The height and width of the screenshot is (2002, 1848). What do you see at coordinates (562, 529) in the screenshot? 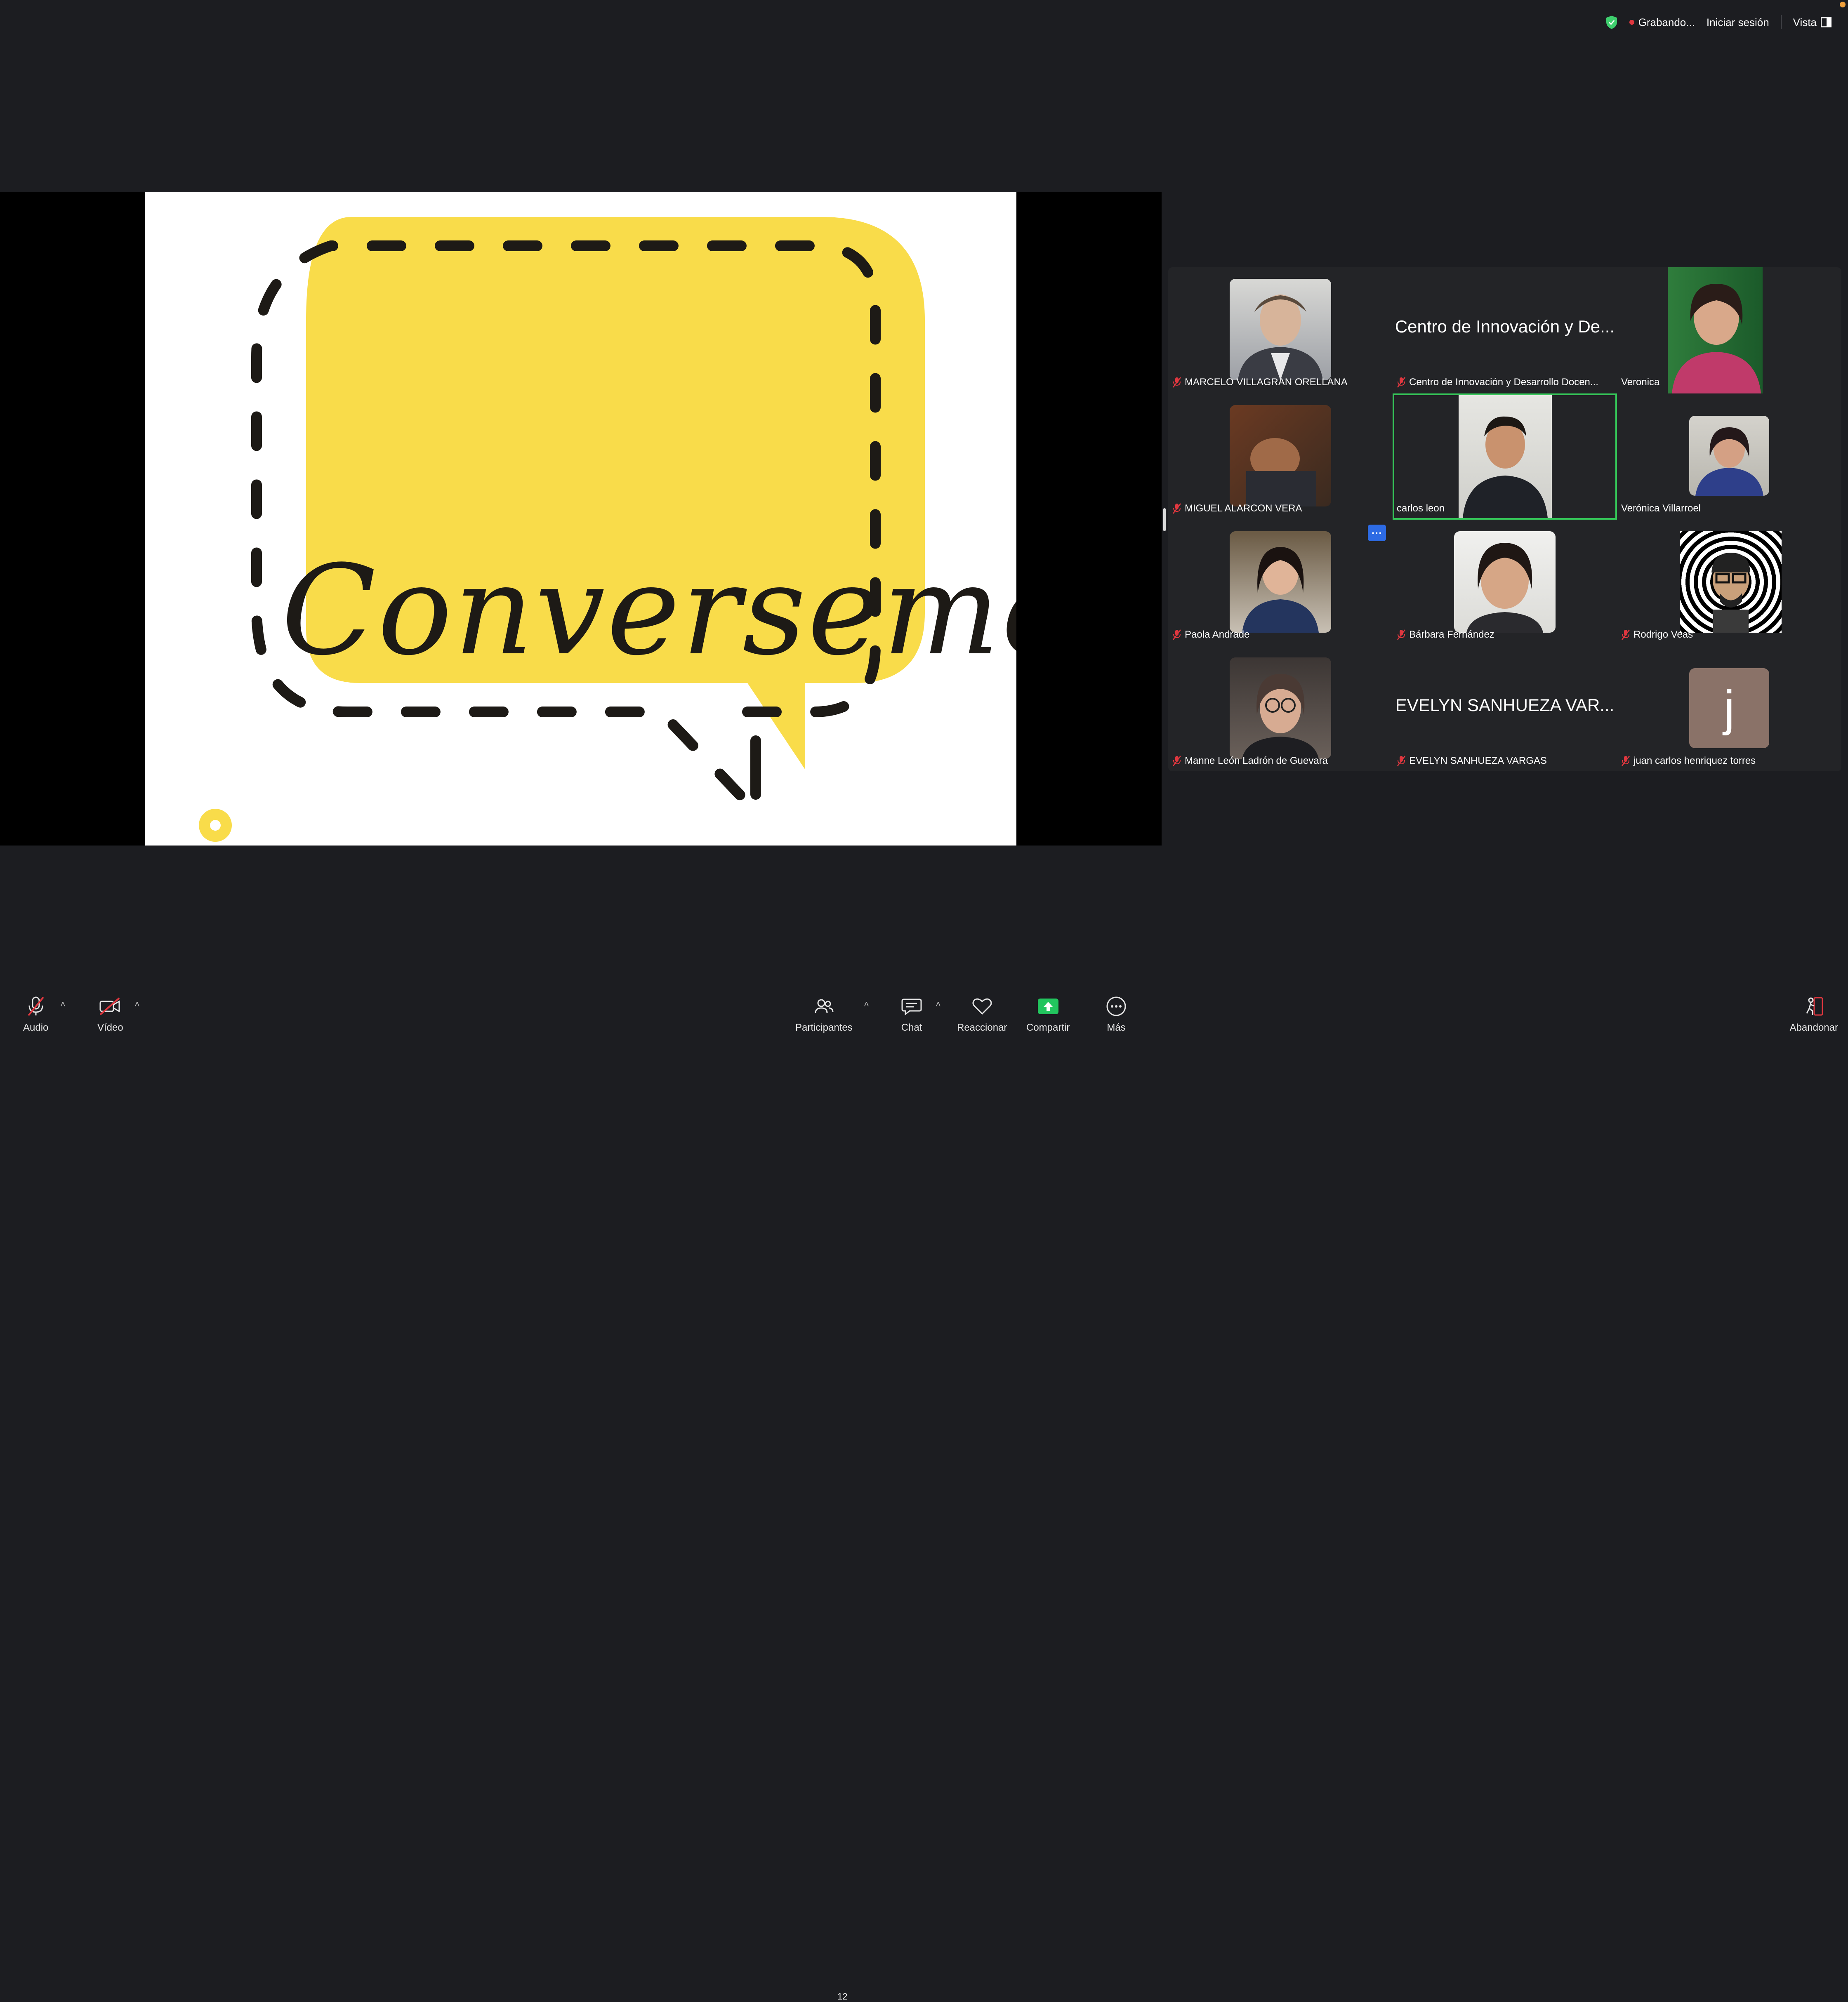
I see `speech-bubble-graphic` at bounding box center [562, 529].